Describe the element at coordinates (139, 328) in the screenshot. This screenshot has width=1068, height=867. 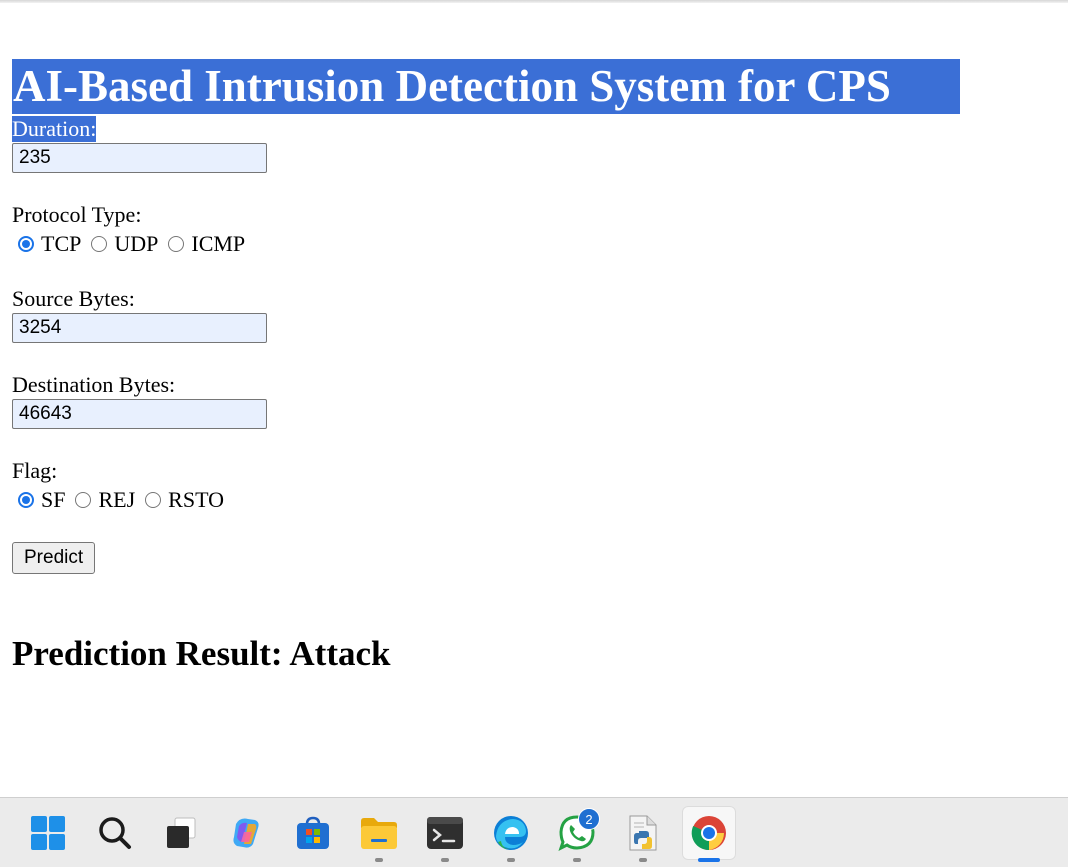
I see `source-bytes-input` at that location.